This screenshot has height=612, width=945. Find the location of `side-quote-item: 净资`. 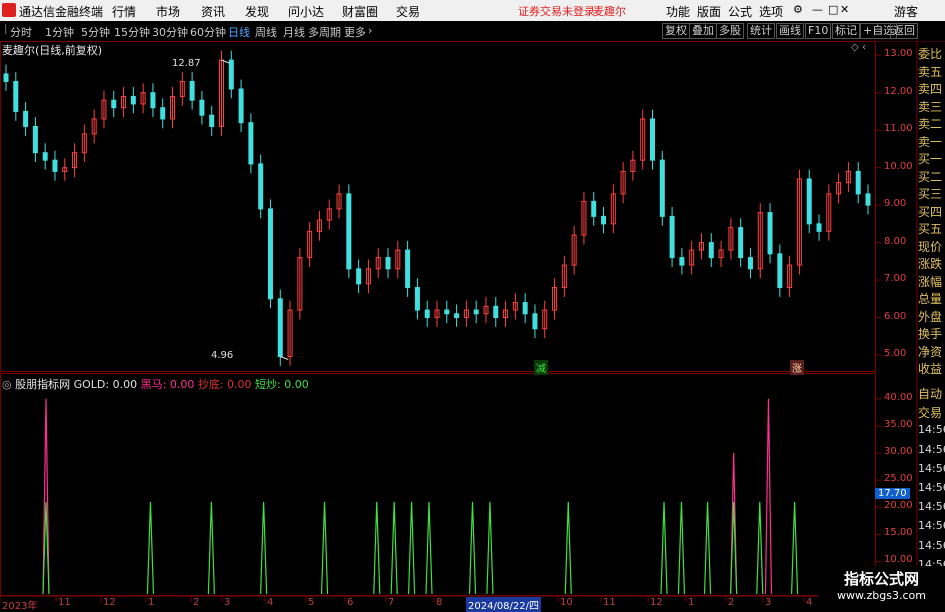

side-quote-item: 净资 is located at coordinates (931, 351).